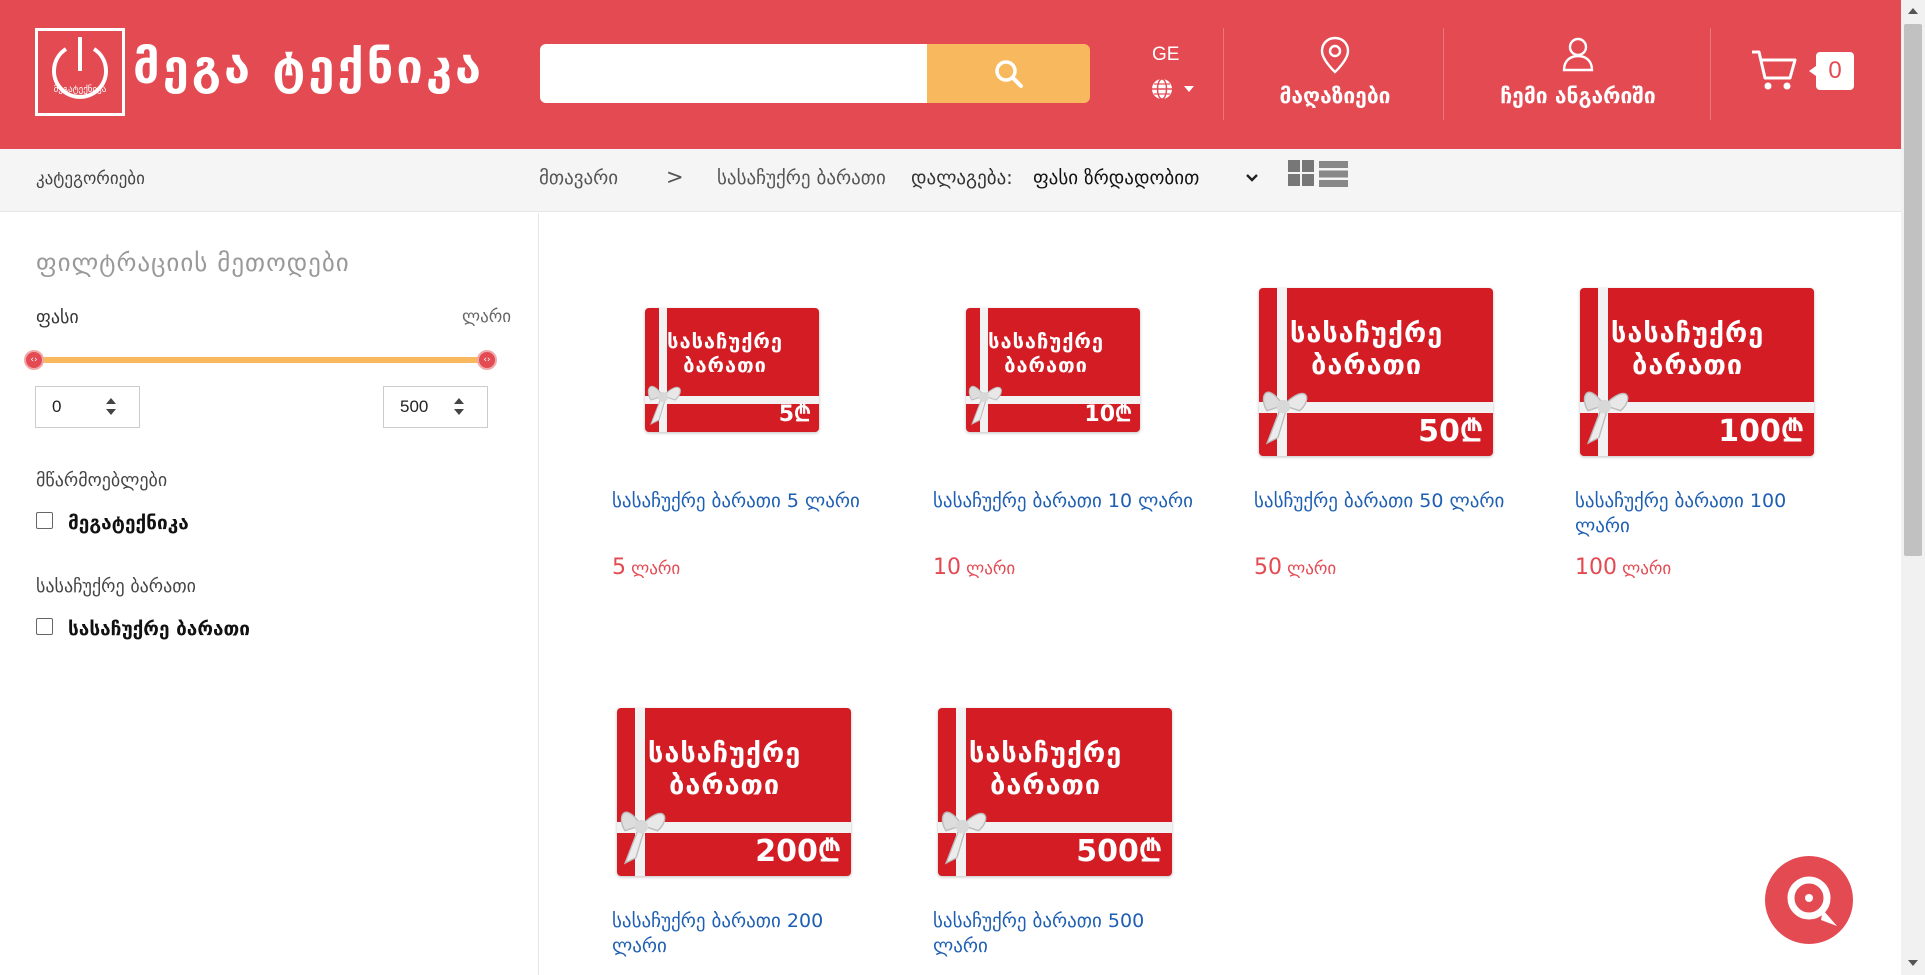 This screenshot has height=975, width=1925. What do you see at coordinates (80, 90) in the screenshot?
I see `logo-mini-text: მეგატექნიკა` at bounding box center [80, 90].